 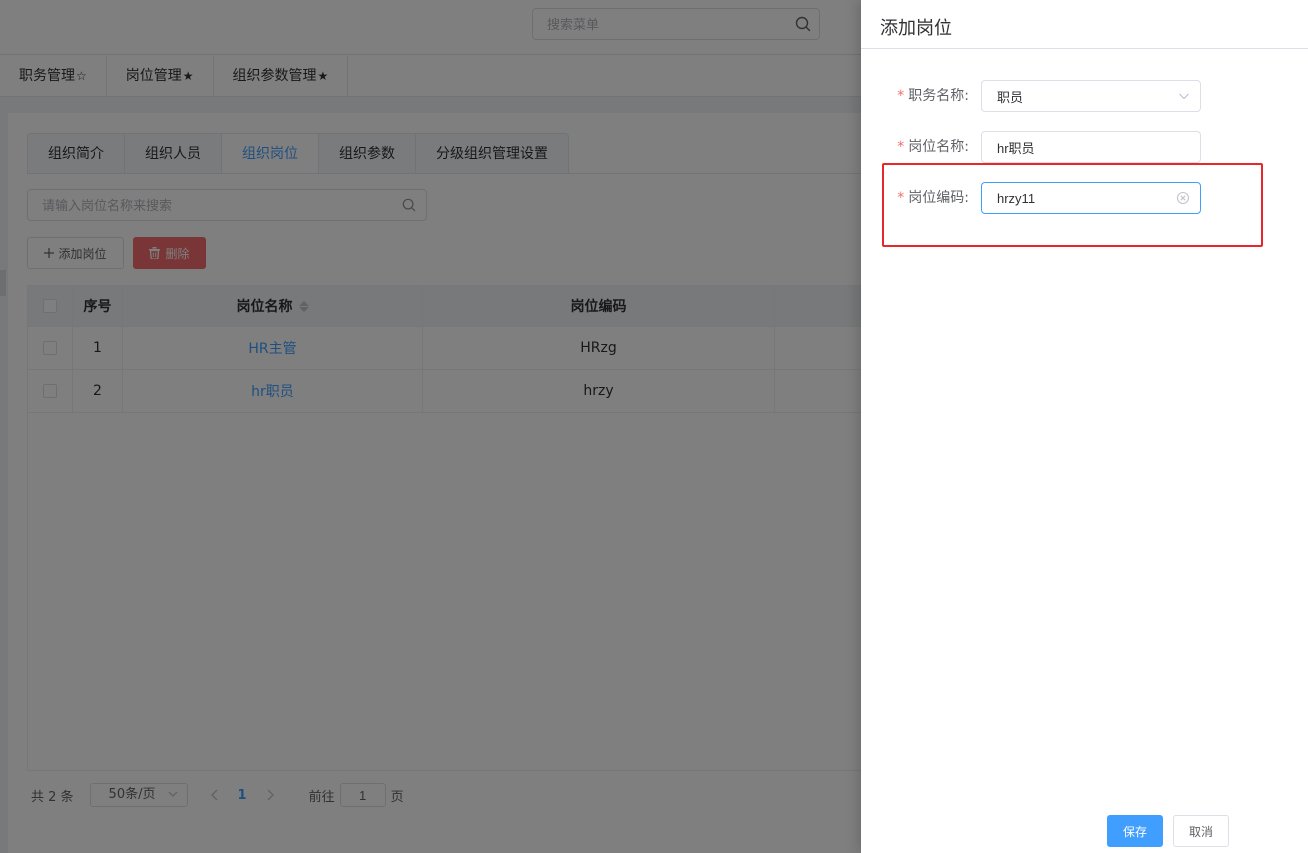 What do you see at coordinates (1072, 198) in the screenshot?
I see `position-code-input` at bounding box center [1072, 198].